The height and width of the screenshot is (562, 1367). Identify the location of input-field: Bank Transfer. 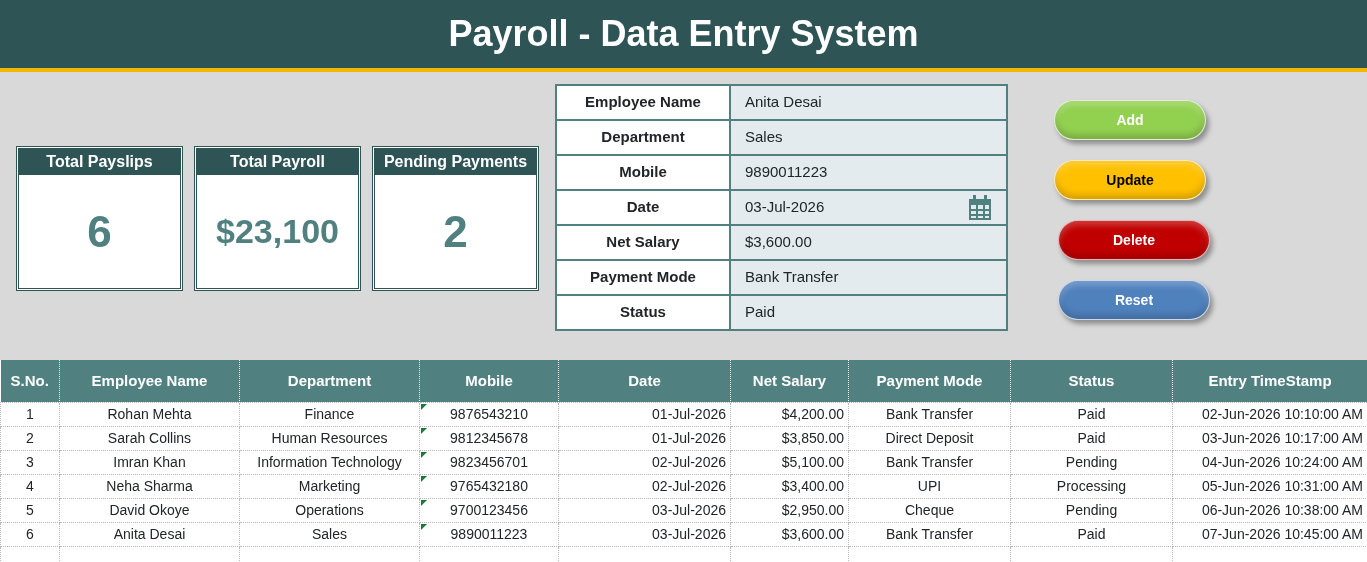
(868, 277).